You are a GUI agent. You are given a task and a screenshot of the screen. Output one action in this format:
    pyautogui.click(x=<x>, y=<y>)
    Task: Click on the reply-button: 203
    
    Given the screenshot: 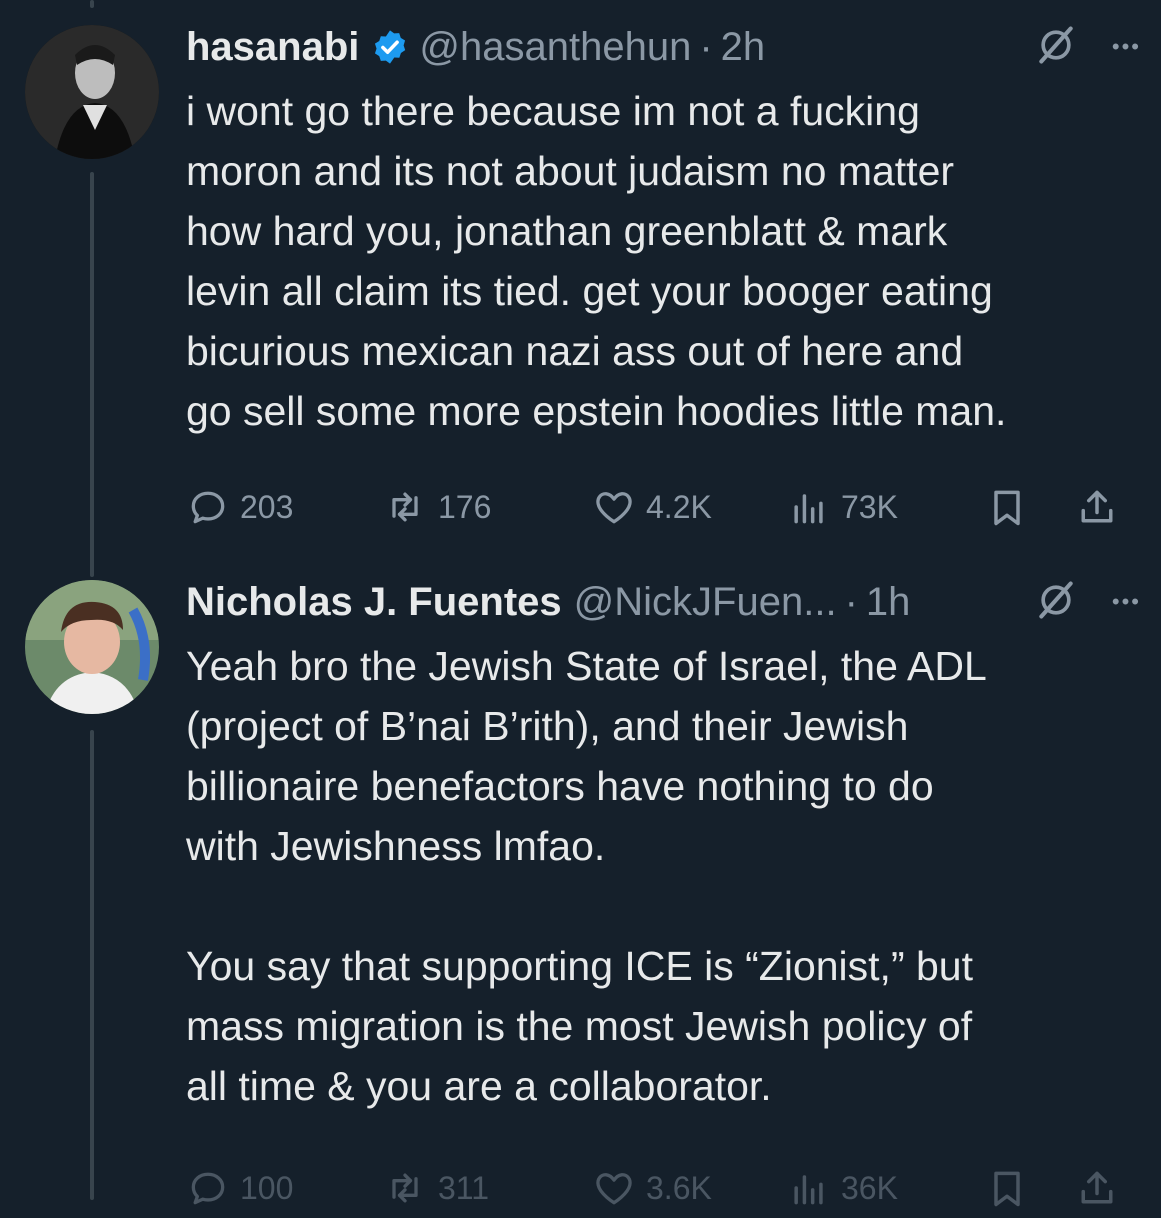 What is the action you would take?
    pyautogui.click(x=284, y=507)
    